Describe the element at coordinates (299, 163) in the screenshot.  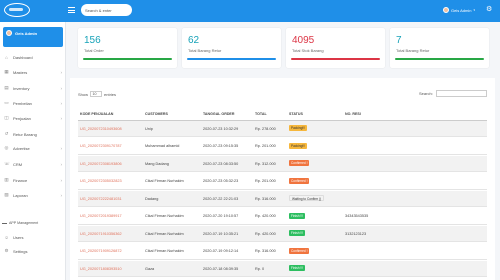
I see `status-badge: Confirmed !` at that location.